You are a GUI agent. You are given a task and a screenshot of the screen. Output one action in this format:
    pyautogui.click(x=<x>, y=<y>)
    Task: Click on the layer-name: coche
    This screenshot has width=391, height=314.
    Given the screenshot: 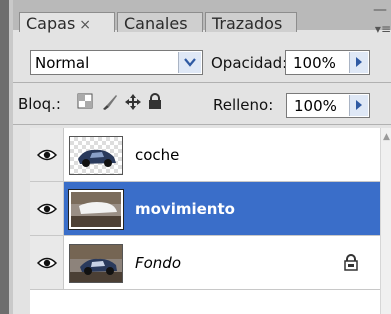 What is the action you would take?
    pyautogui.click(x=157, y=155)
    